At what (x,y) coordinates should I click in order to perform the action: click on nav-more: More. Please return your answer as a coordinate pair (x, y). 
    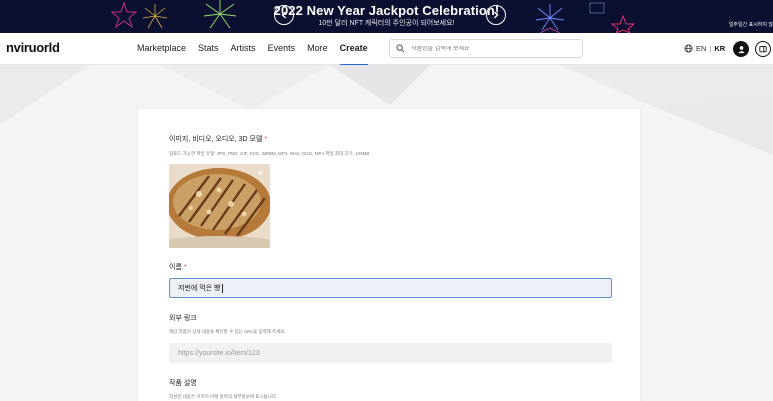
    Looking at the image, I should click on (317, 48).